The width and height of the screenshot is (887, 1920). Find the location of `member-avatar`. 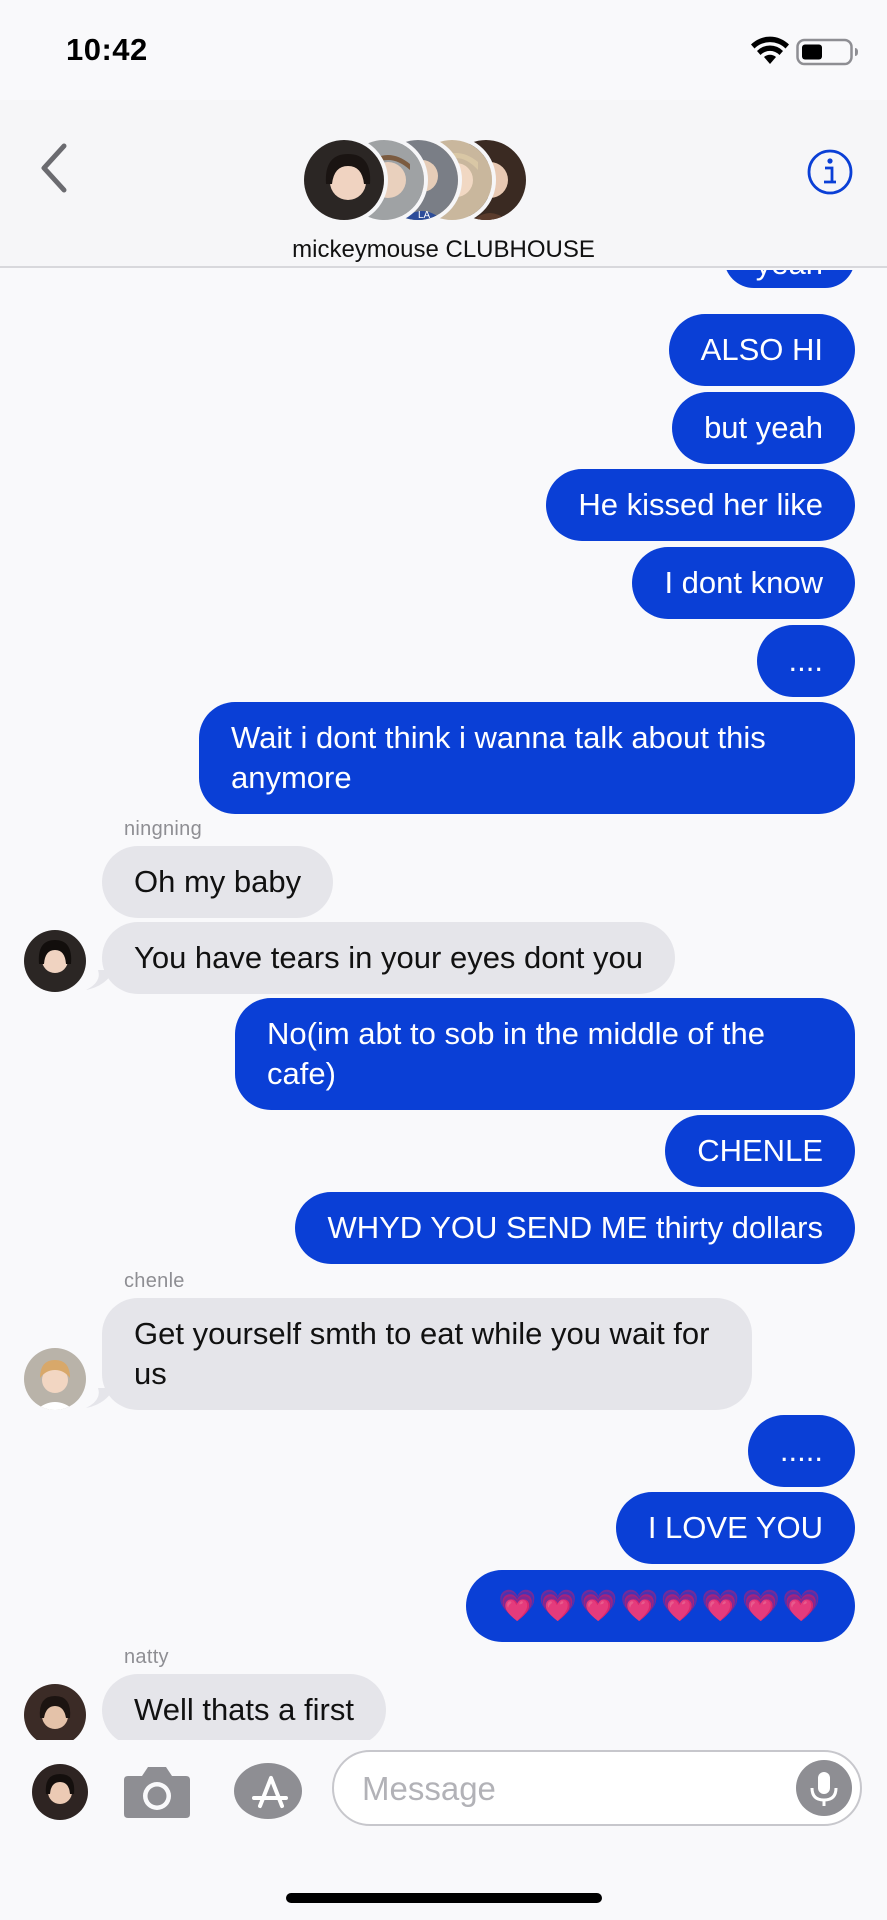

member-avatar is located at coordinates (344, 180).